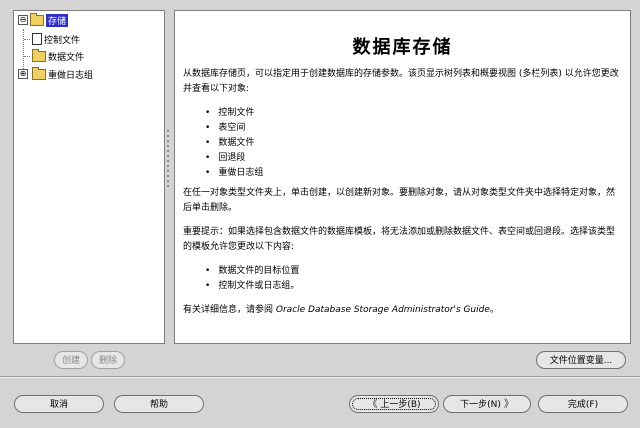 Image resolution: width=640 pixels, height=428 pixels. I want to click on list-item: 数据文件, so click(234, 143).